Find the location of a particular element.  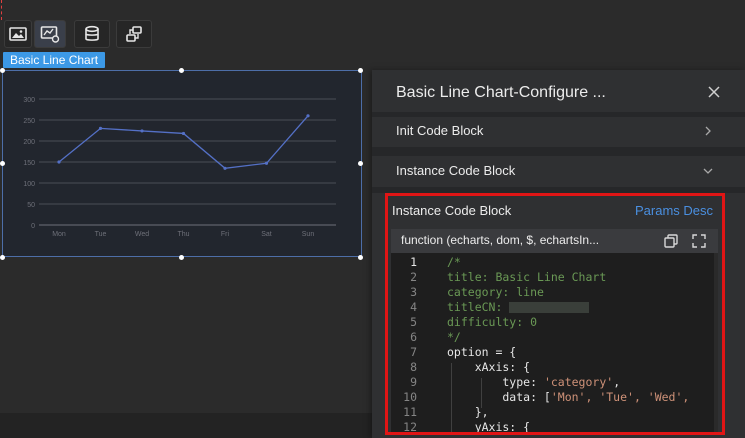

init-code-label: Init Code Block is located at coordinates (440, 130).